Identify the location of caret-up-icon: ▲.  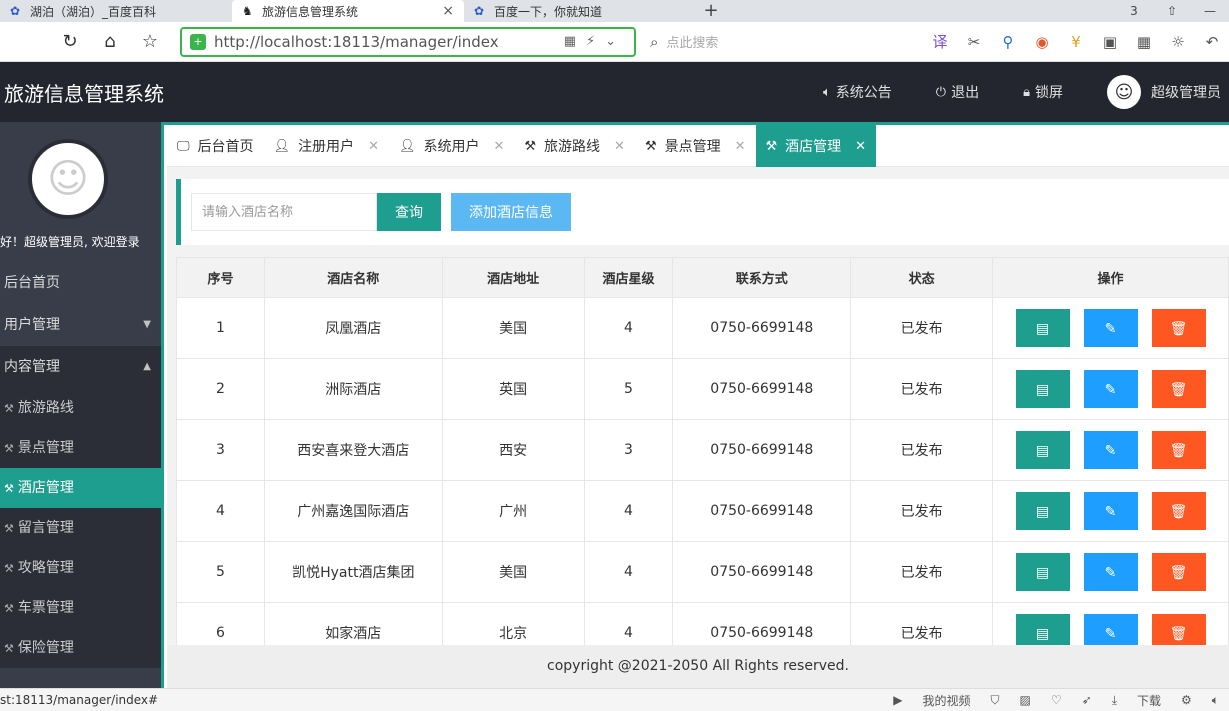
(147, 366).